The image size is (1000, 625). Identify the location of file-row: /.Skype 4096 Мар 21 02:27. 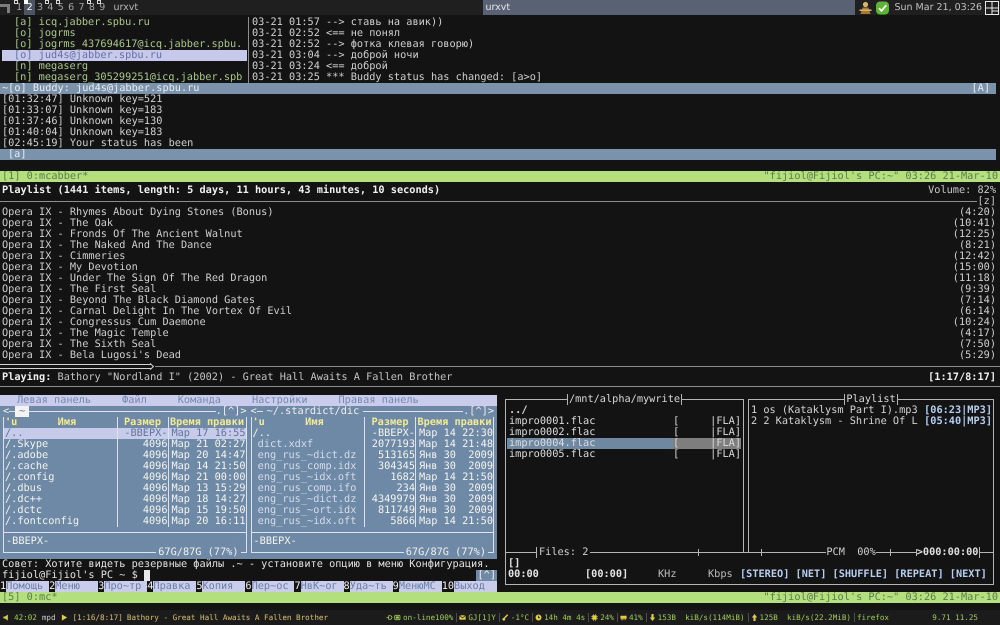
(125, 444).